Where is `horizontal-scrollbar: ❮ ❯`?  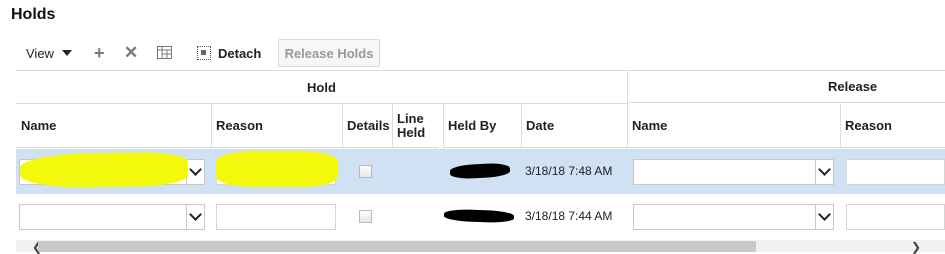
horizontal-scrollbar: ❮ ❯ is located at coordinates (480, 247).